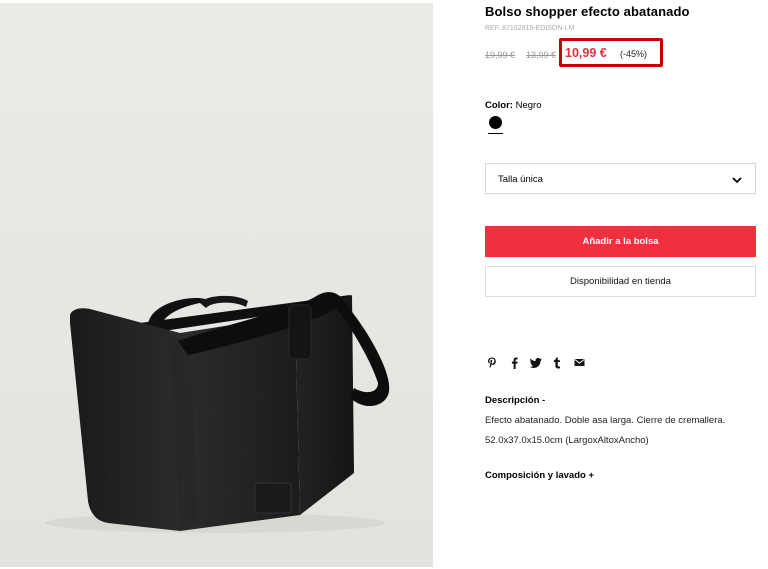 This screenshot has width=768, height=569. I want to click on composition-toggle: Composición y lavado +, so click(539, 475).